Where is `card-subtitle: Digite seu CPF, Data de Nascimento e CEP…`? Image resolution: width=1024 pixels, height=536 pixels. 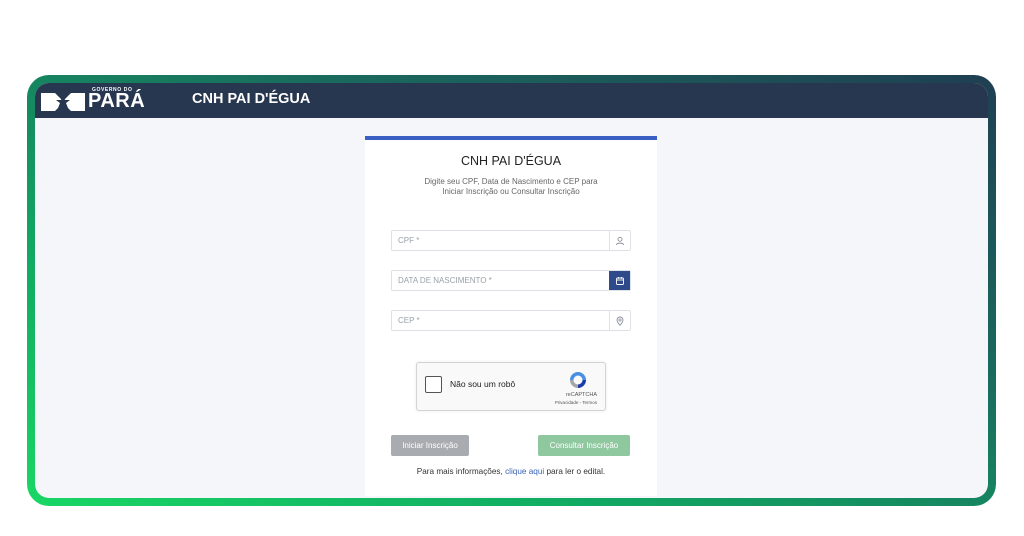
card-subtitle: Digite seu CPF, Data de Nascimento e CEP… is located at coordinates (511, 187).